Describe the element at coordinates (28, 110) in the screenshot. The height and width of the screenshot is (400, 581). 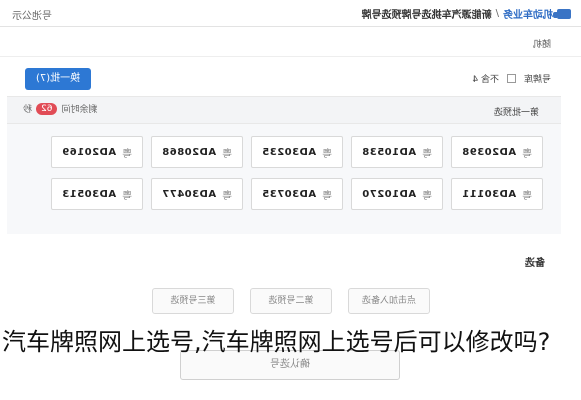
I see `timer-unit: 秒` at that location.